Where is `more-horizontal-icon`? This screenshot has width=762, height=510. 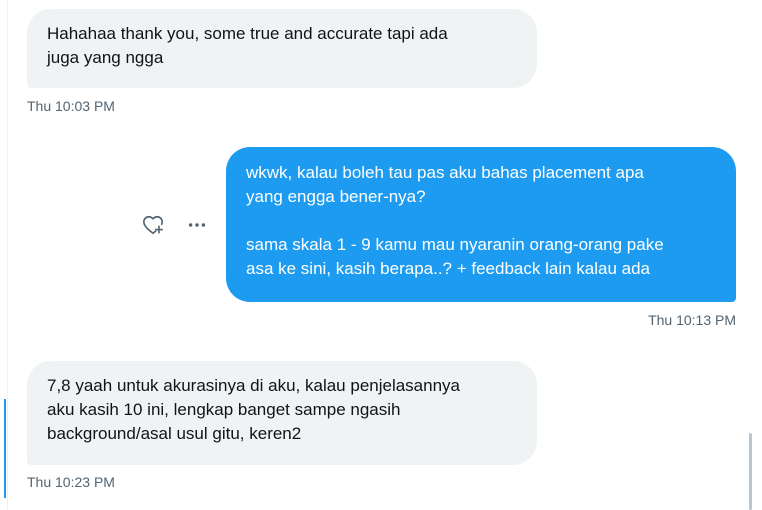 more-horizontal-icon is located at coordinates (197, 225).